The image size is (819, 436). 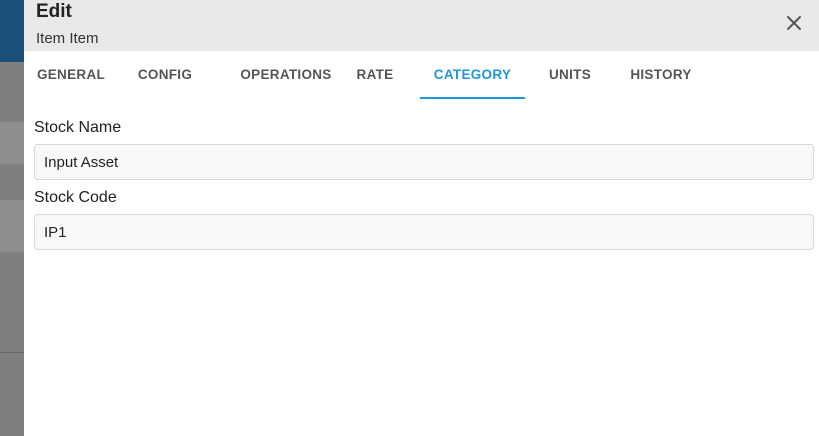 What do you see at coordinates (75, 197) in the screenshot?
I see `stock-code-label: Stock Code` at bounding box center [75, 197].